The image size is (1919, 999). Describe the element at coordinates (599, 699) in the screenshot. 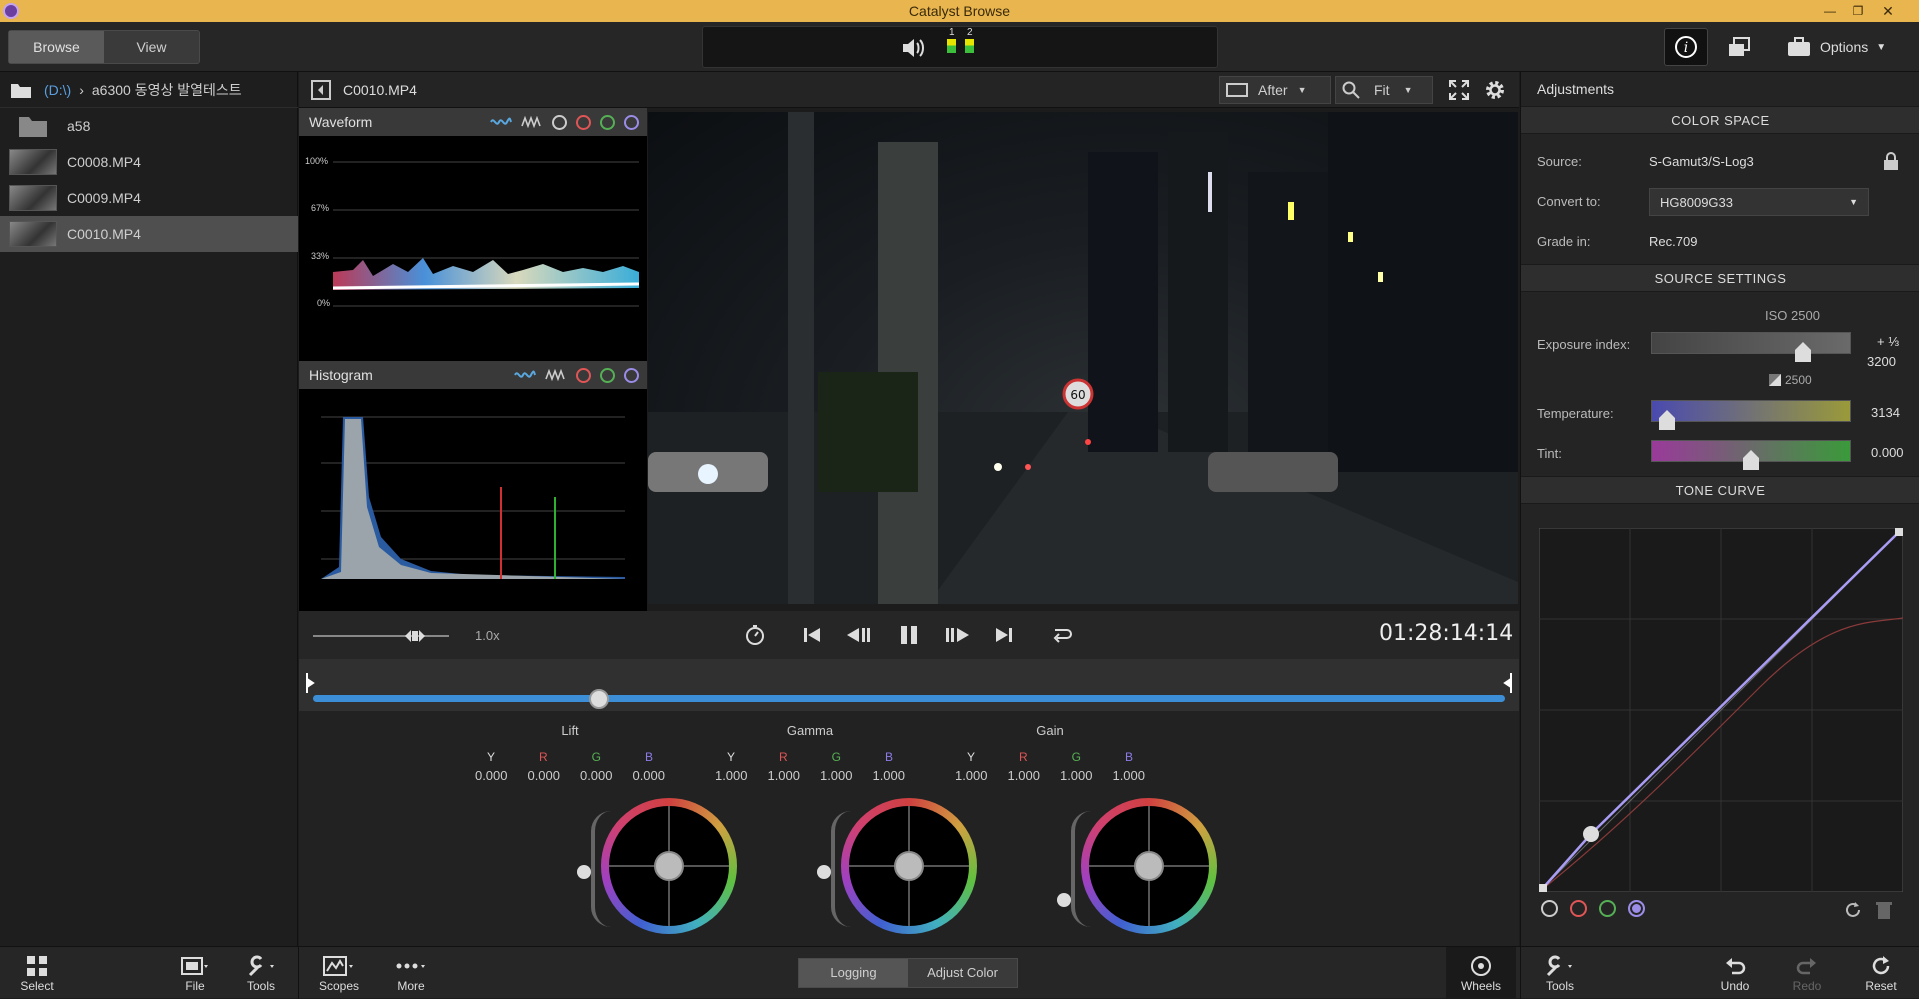

I see `playhead` at that location.